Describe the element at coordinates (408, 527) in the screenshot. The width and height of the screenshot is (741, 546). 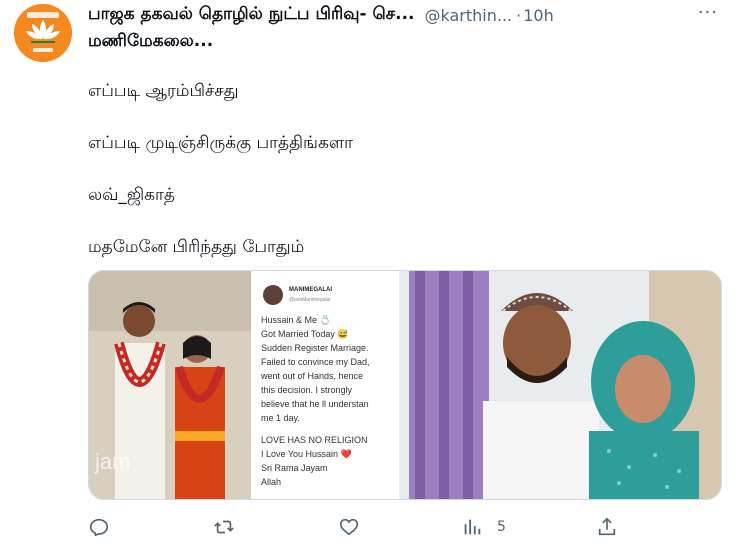
I see `action-bar: 5` at that location.